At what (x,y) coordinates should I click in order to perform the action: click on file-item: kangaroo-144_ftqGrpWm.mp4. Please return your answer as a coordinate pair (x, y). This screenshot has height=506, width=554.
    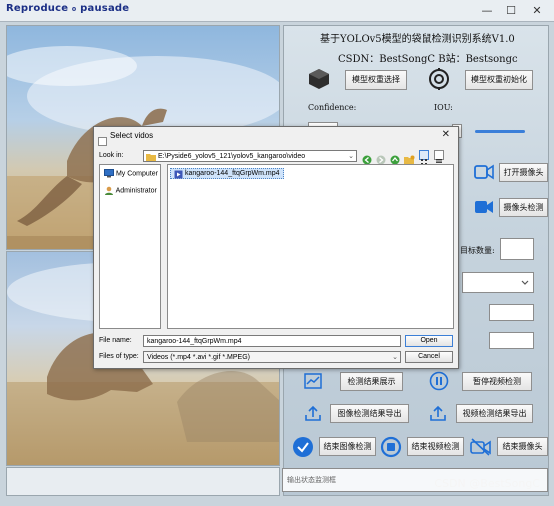
    Looking at the image, I should click on (227, 173).